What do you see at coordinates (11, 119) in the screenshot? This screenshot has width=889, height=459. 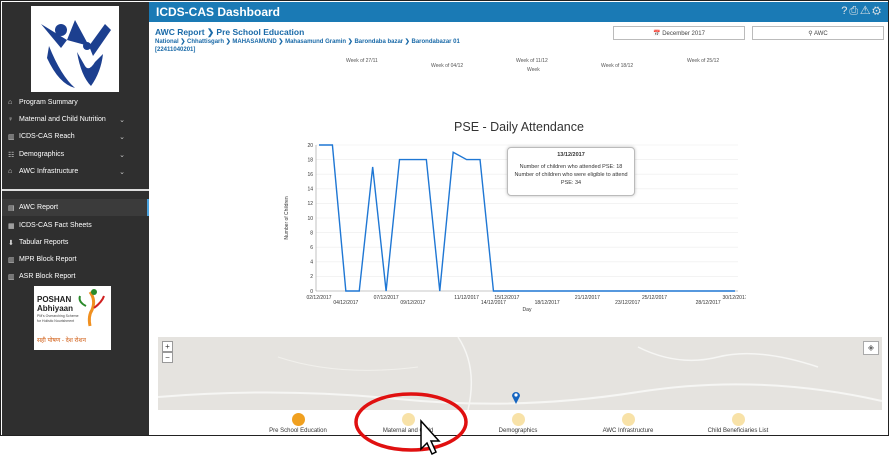 I see `person-icon: ♀` at bounding box center [11, 119].